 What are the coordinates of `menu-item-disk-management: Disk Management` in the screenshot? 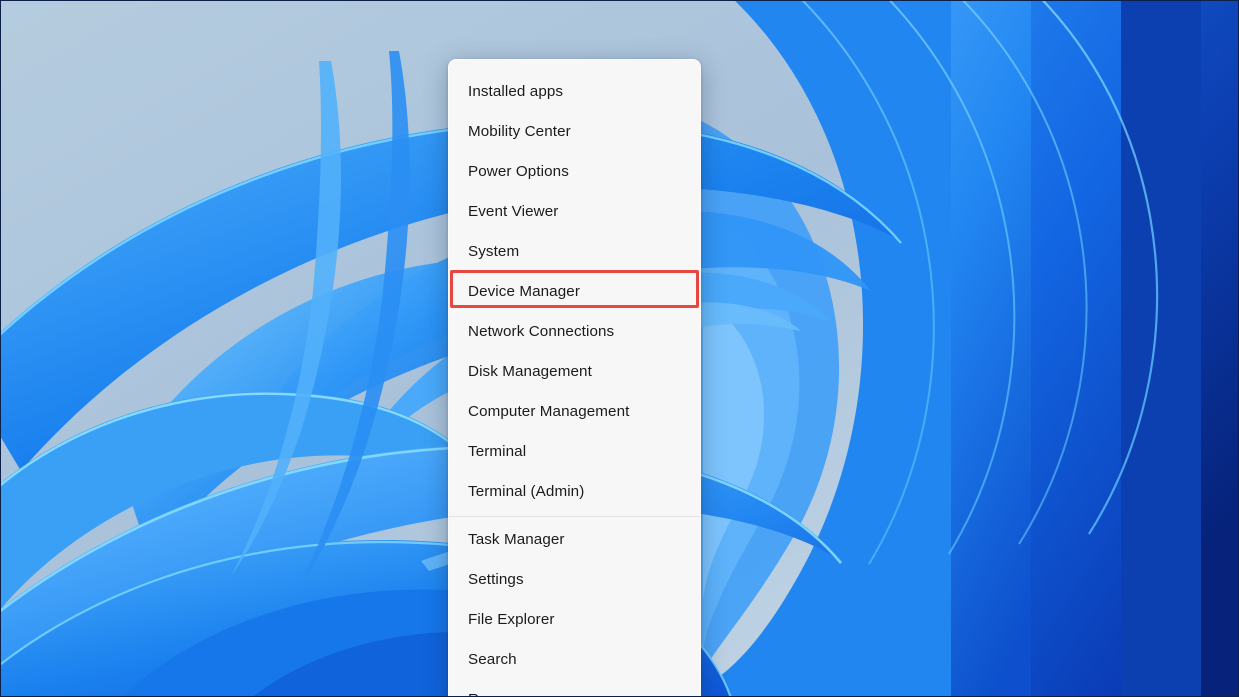 It's located at (574, 372).